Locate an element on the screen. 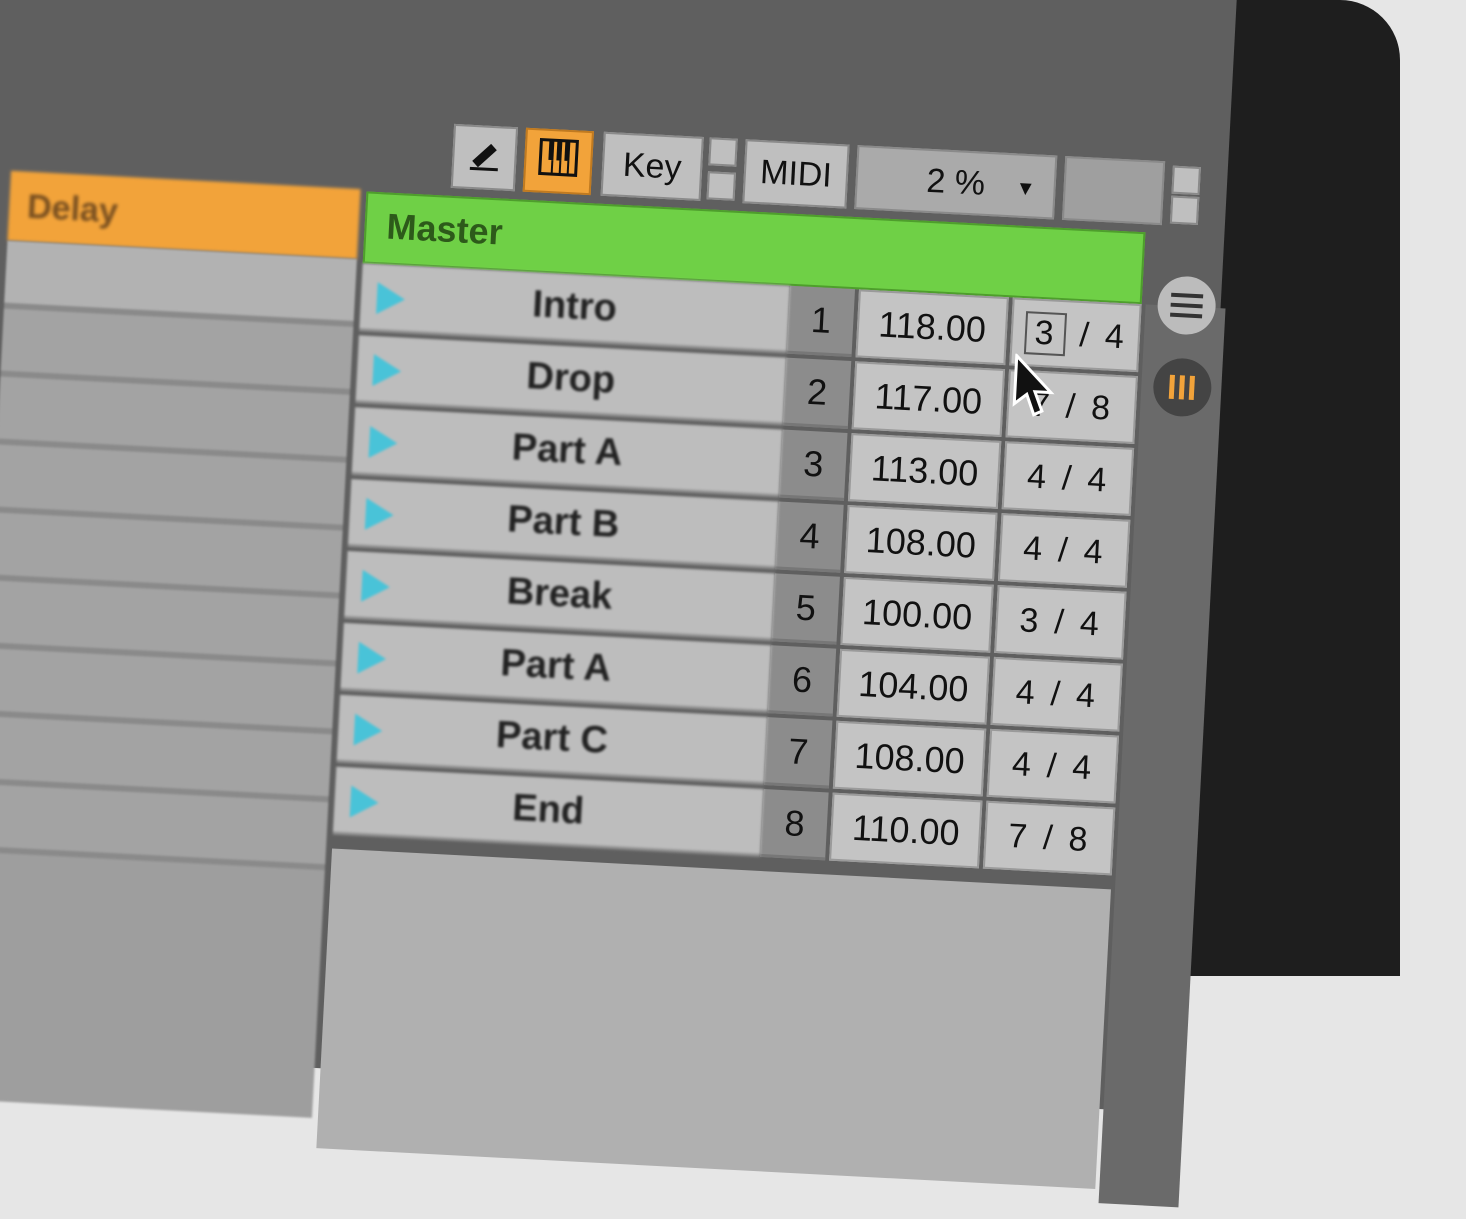 The width and height of the screenshot is (1466, 1219). pencil-icon is located at coordinates (484, 157).